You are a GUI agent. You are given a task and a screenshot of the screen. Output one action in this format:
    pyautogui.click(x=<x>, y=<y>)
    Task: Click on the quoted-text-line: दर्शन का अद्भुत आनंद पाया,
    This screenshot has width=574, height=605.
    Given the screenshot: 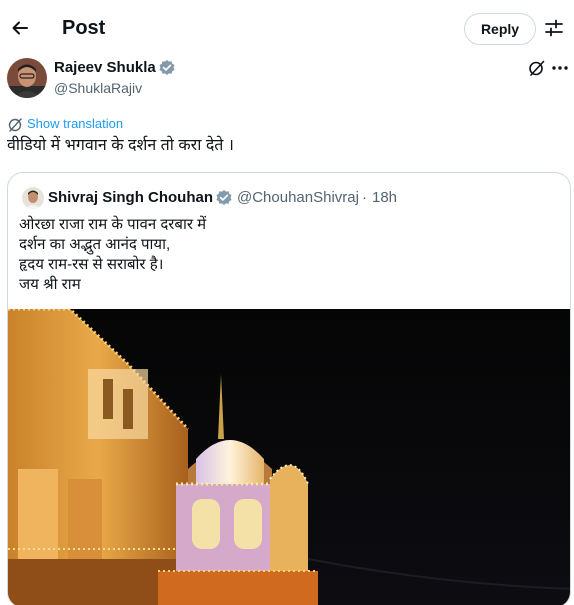 What is the action you would take?
    pyautogui.click(x=95, y=244)
    